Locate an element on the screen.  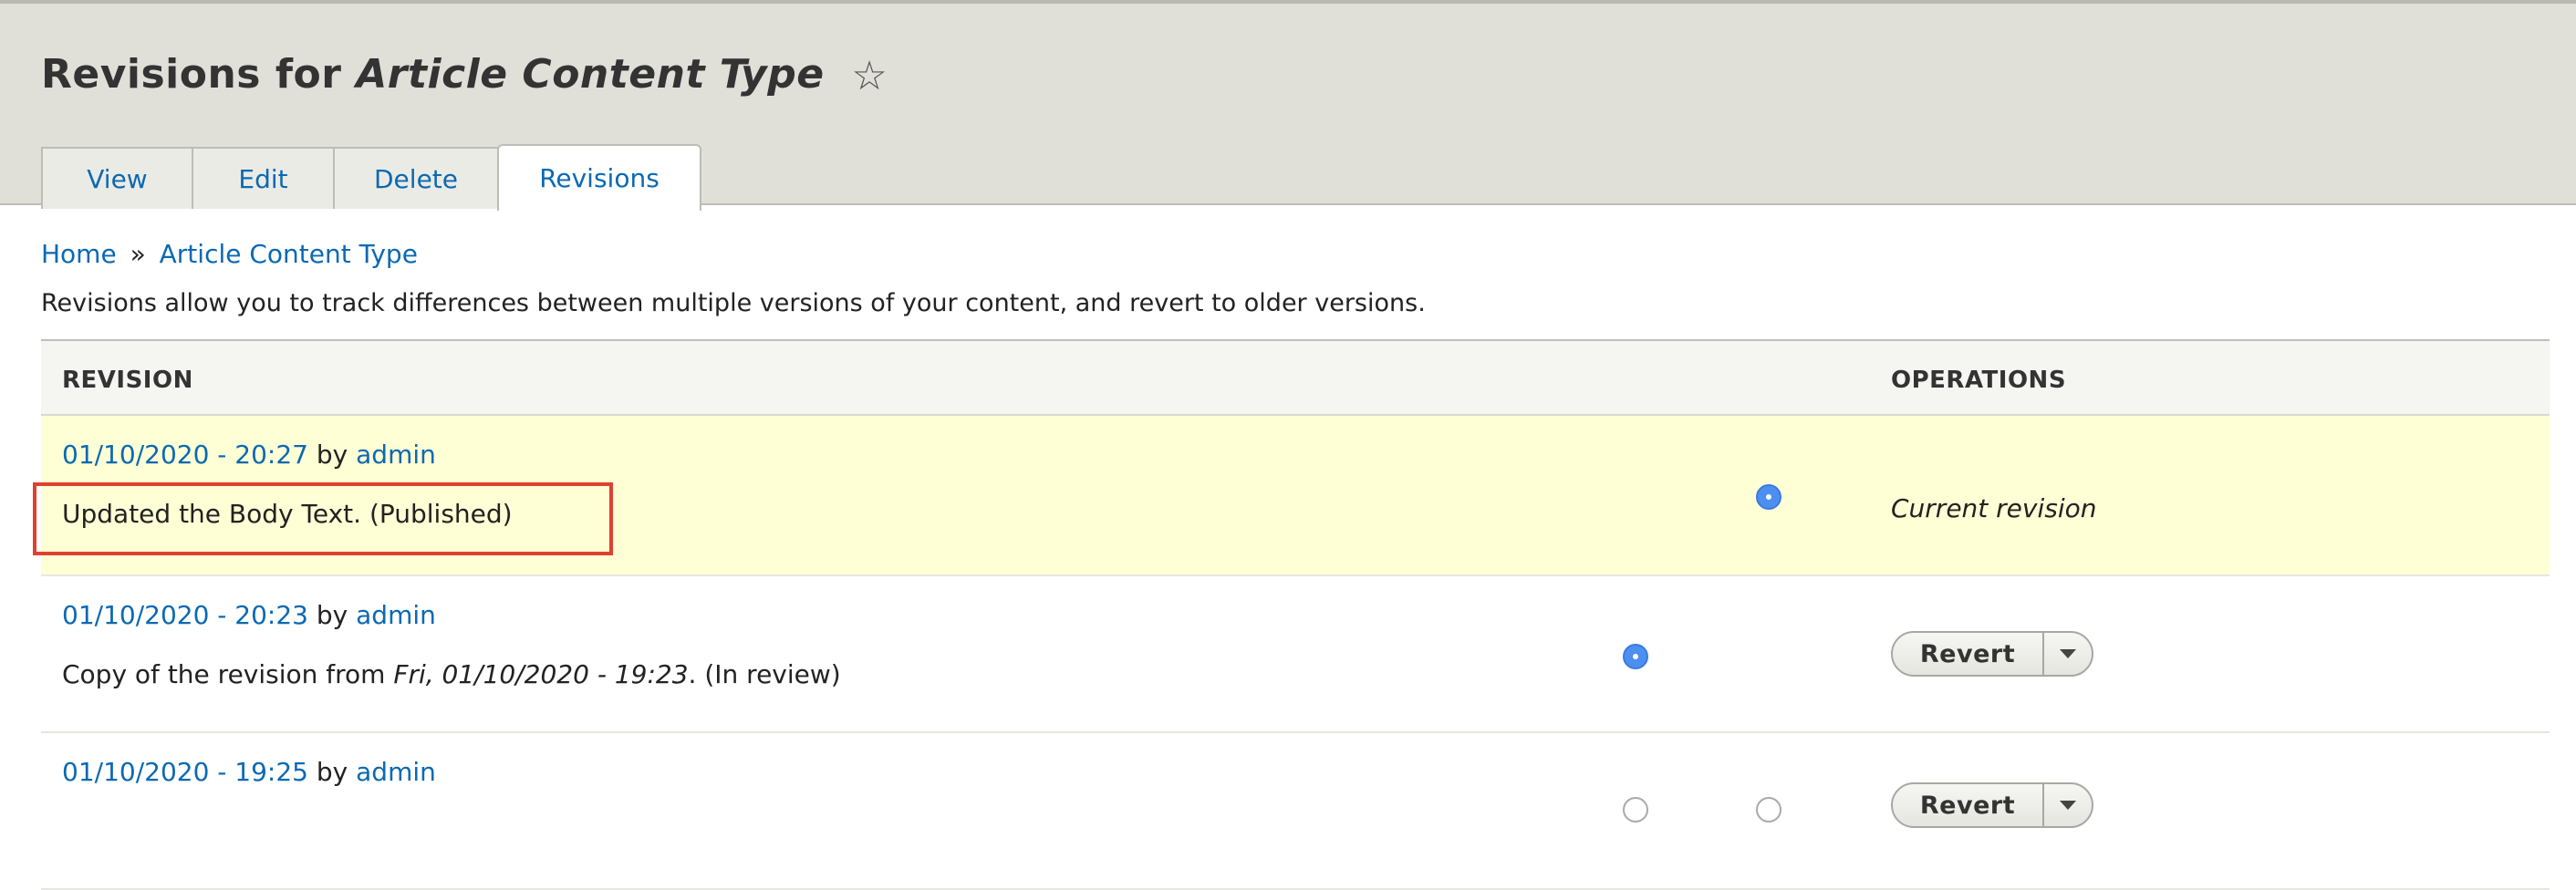
table-header: REVISION OPERATIONS is located at coordinates (1295, 378).